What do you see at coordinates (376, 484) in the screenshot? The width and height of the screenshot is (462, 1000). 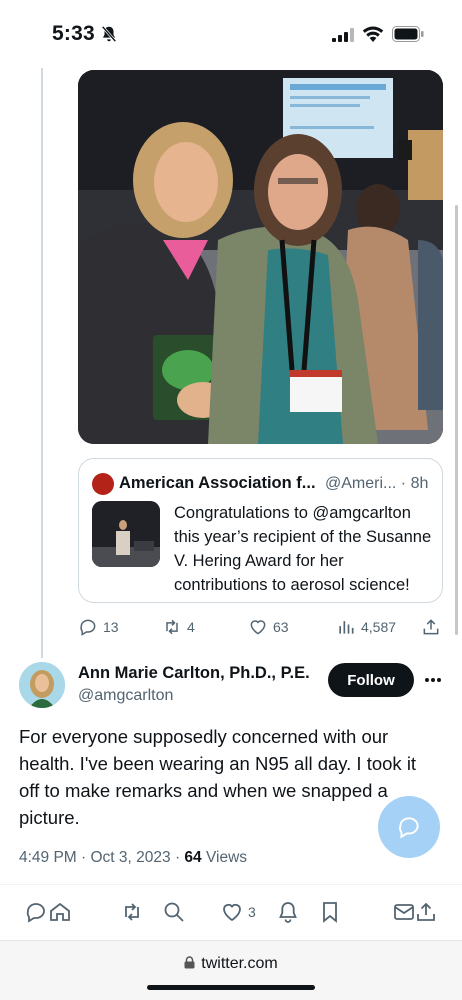 I see `quoted-author-handle: @Ameri... · 8h` at bounding box center [376, 484].